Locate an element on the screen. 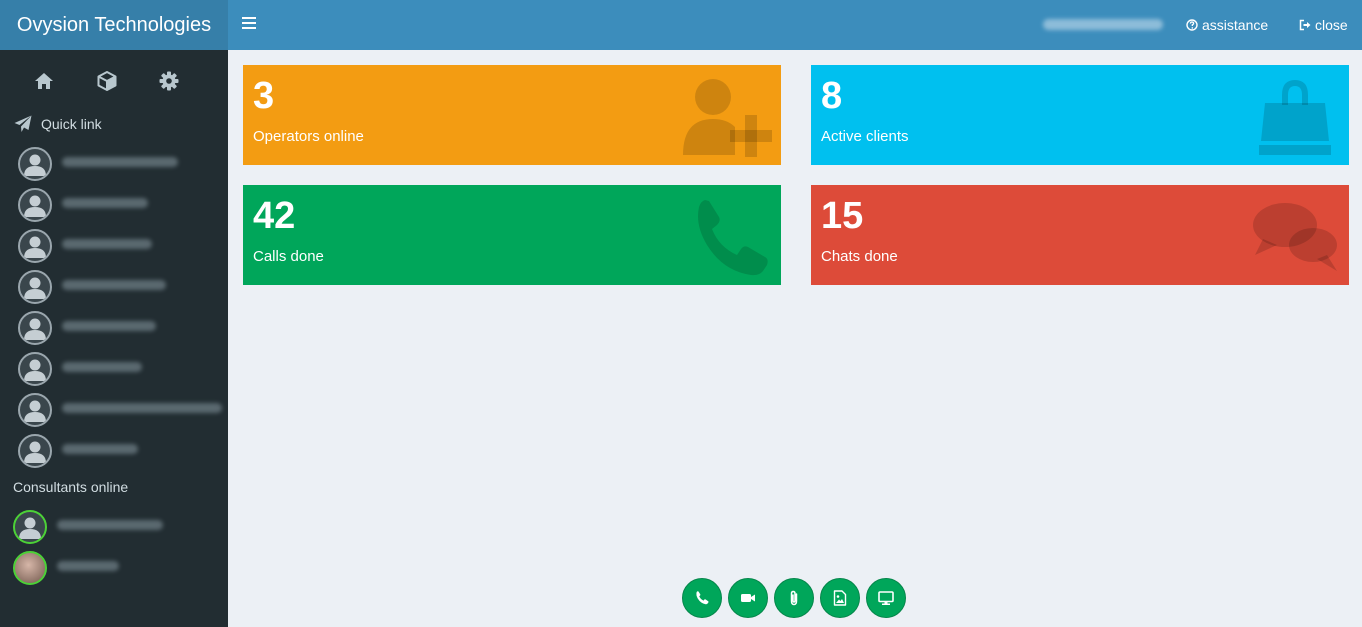 This screenshot has width=1362, height=627. paperclip-icon is located at coordinates (794, 598).